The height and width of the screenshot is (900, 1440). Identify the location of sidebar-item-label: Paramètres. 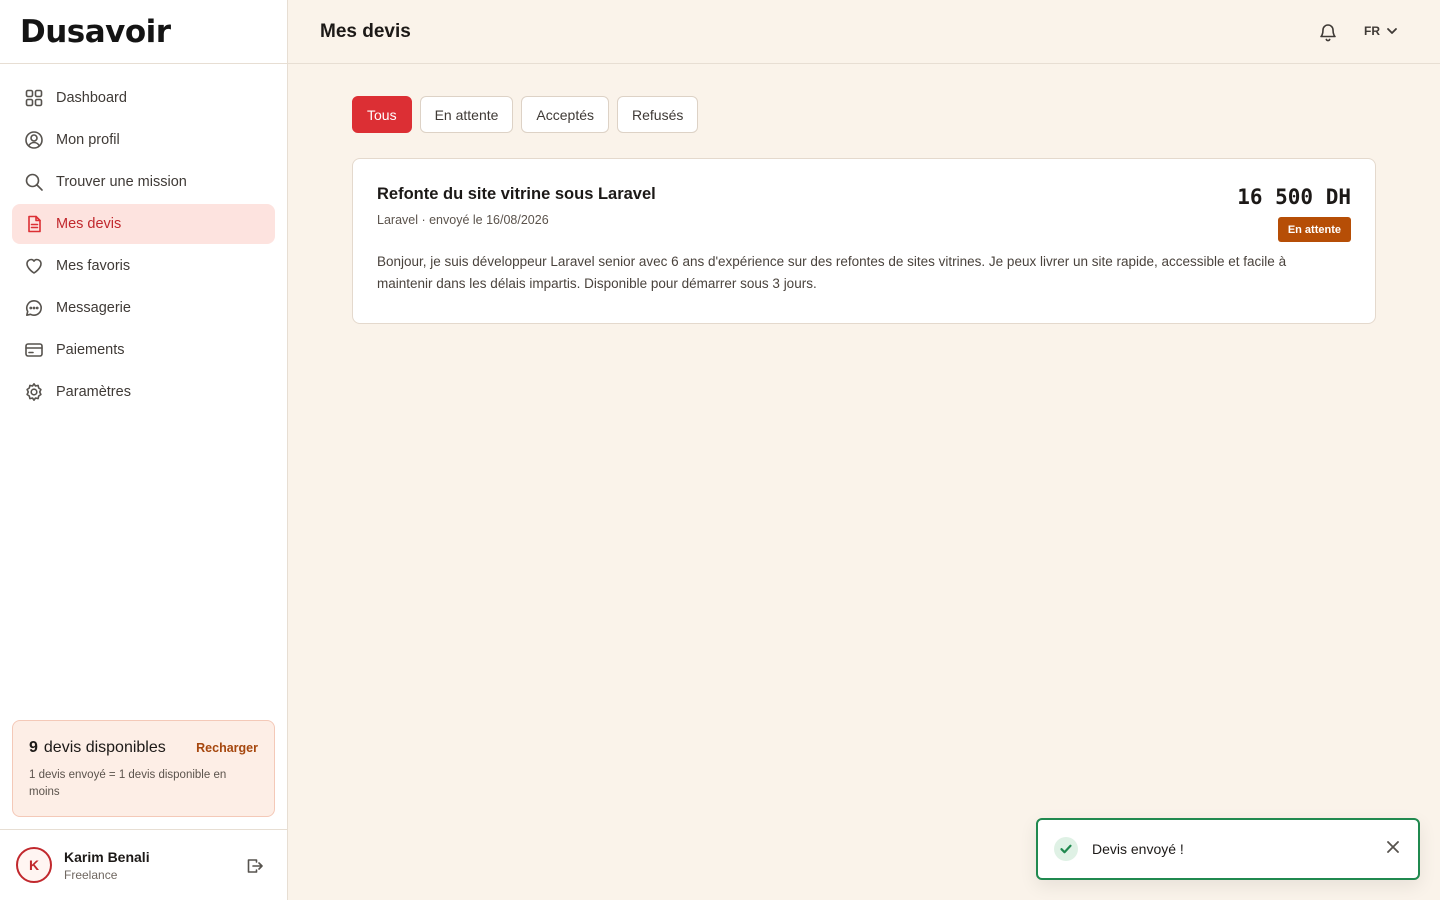
(93, 392).